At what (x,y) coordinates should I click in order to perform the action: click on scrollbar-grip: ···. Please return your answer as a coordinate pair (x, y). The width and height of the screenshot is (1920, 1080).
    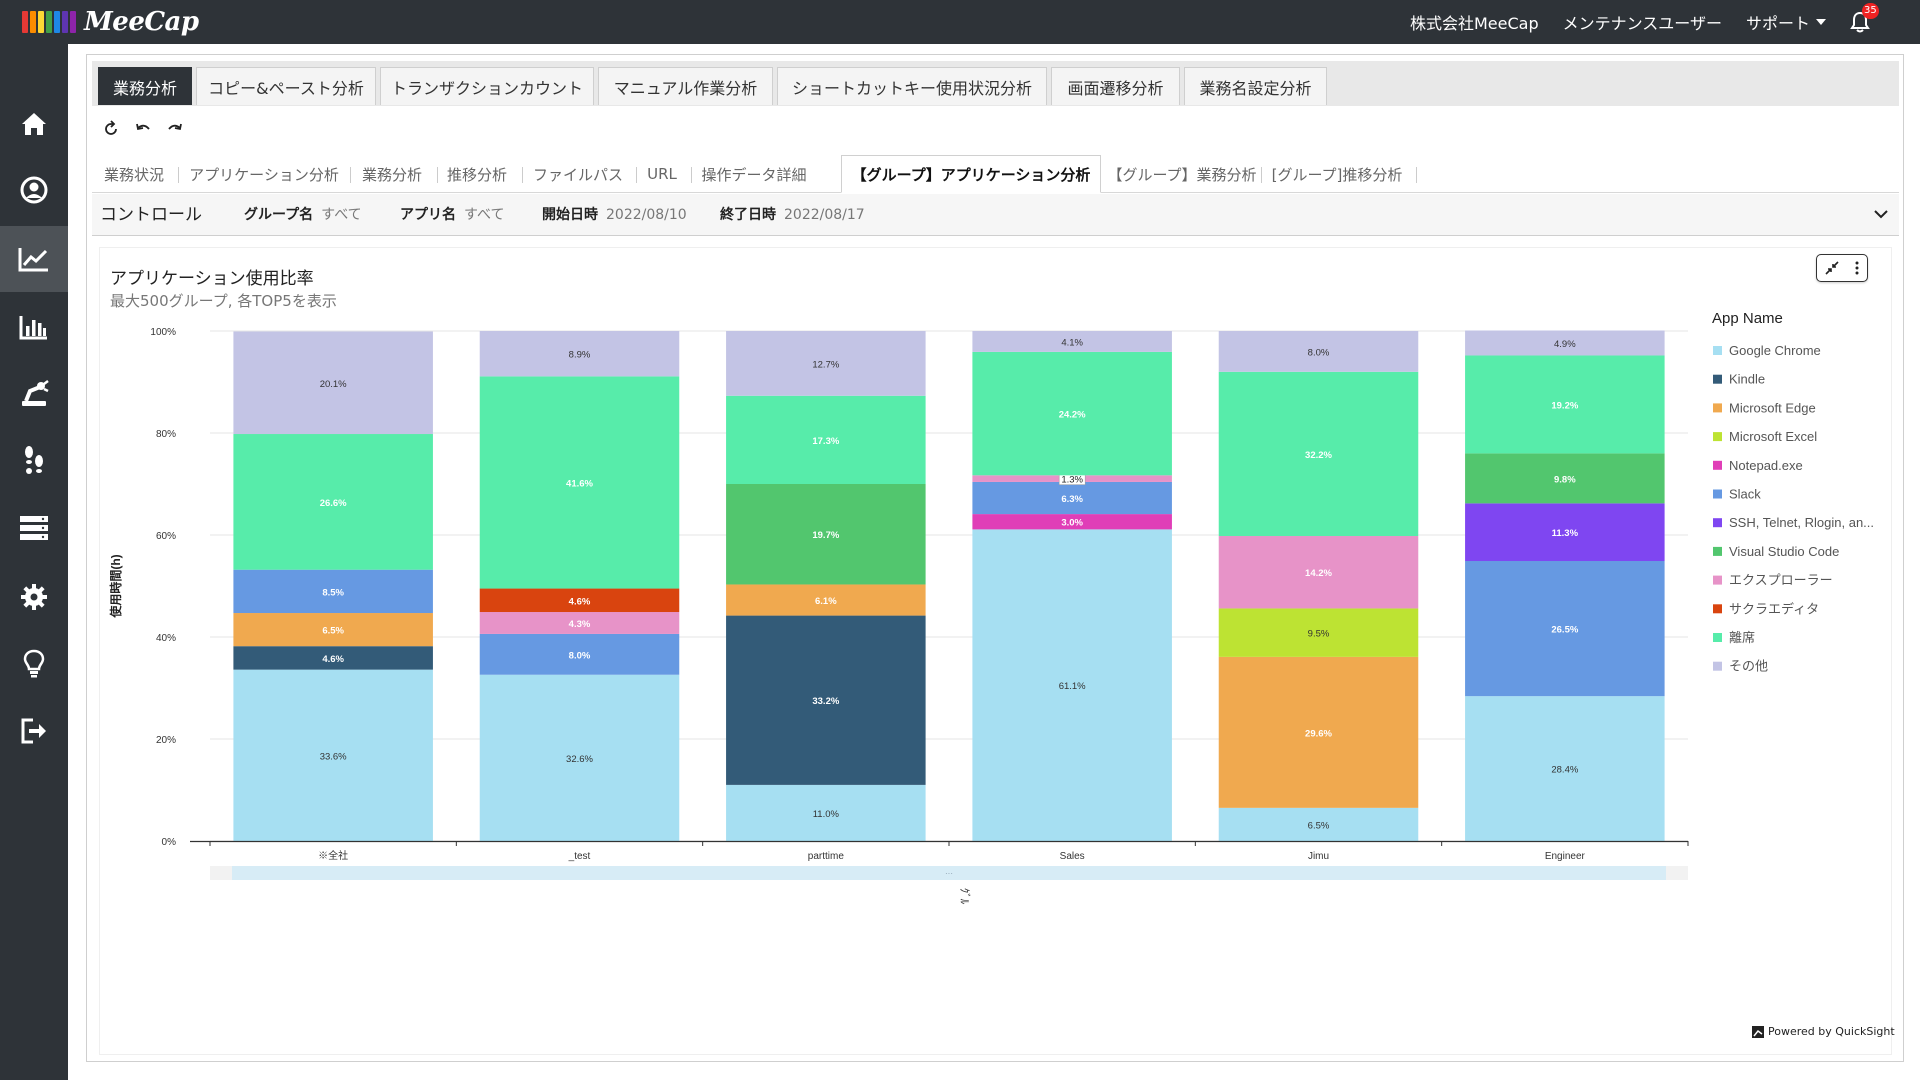
    Looking at the image, I should click on (949, 873).